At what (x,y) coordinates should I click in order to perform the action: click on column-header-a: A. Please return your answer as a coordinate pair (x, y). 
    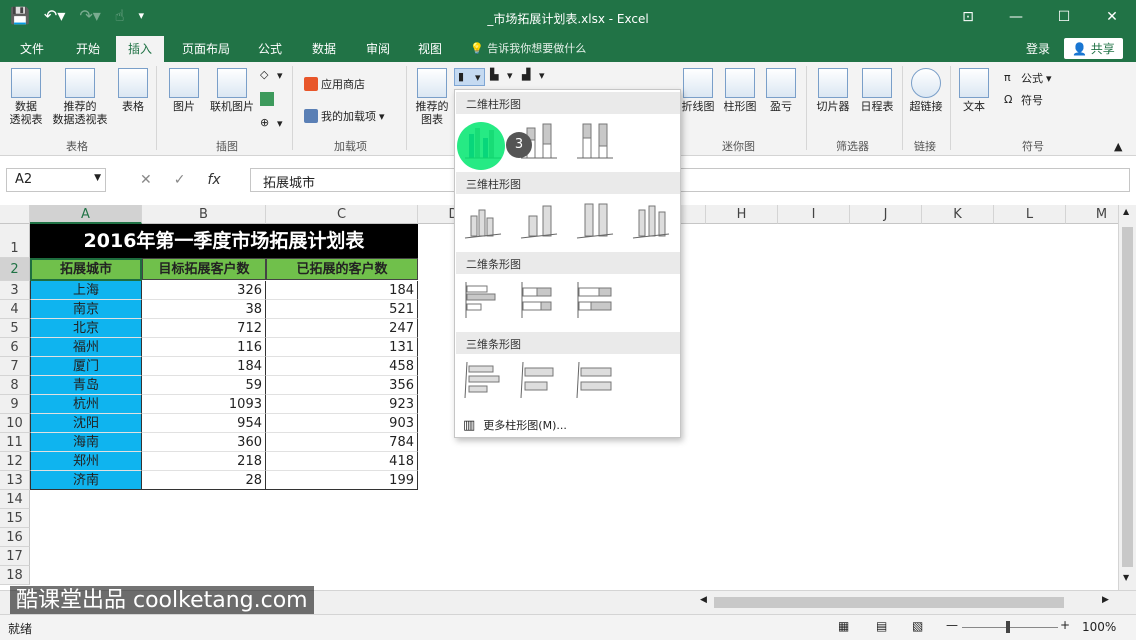
    Looking at the image, I should click on (86, 214).